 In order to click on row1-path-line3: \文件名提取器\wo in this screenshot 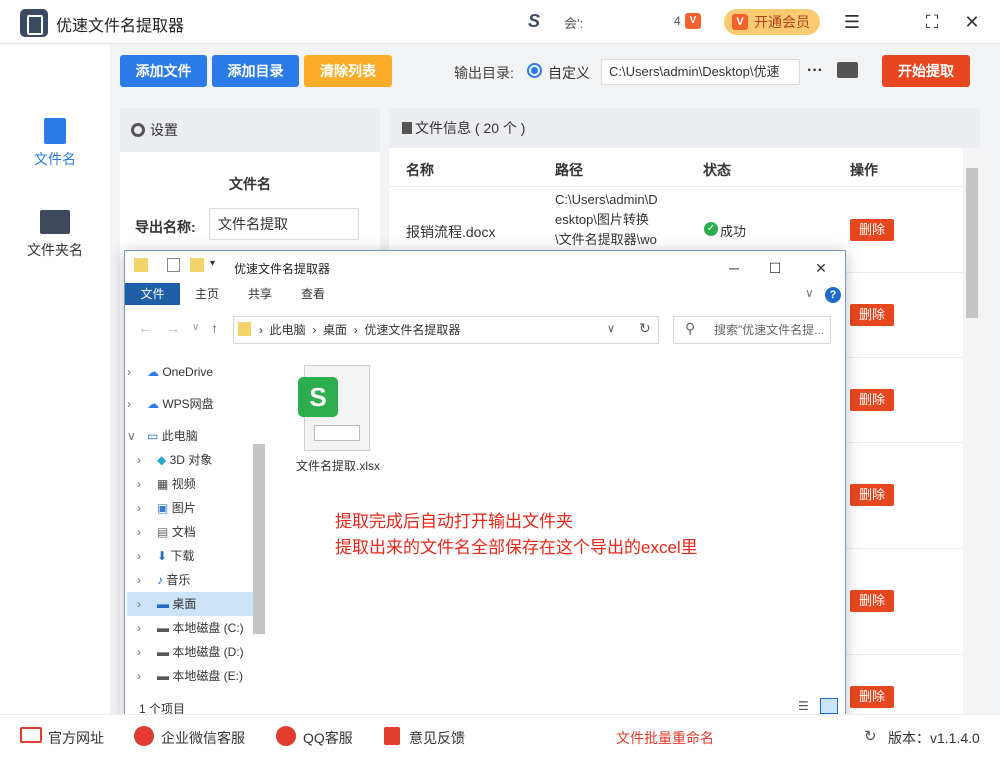, I will do `click(606, 239)`.